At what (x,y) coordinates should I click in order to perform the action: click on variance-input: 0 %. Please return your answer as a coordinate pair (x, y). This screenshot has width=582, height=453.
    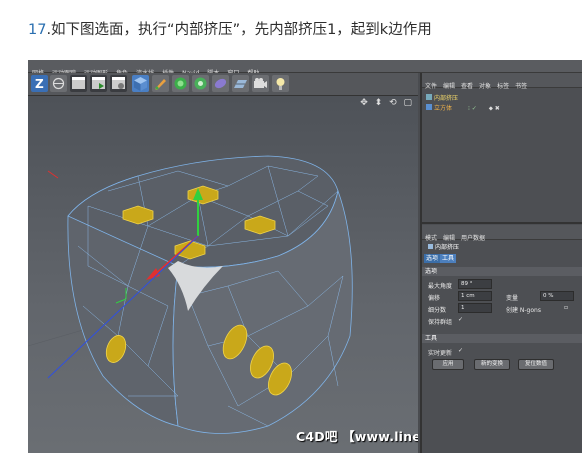
    Looking at the image, I should click on (557, 296).